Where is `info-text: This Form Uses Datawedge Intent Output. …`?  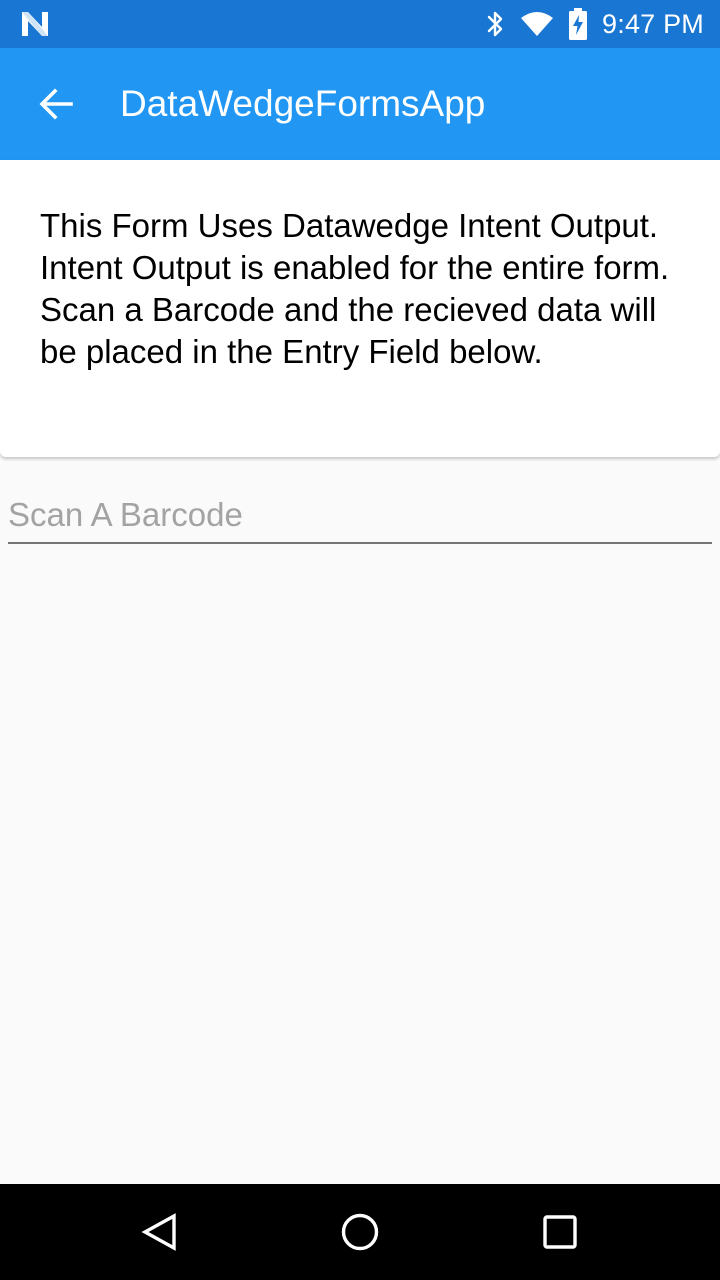 info-text: This Form Uses Datawedge Intent Output. … is located at coordinates (355, 288).